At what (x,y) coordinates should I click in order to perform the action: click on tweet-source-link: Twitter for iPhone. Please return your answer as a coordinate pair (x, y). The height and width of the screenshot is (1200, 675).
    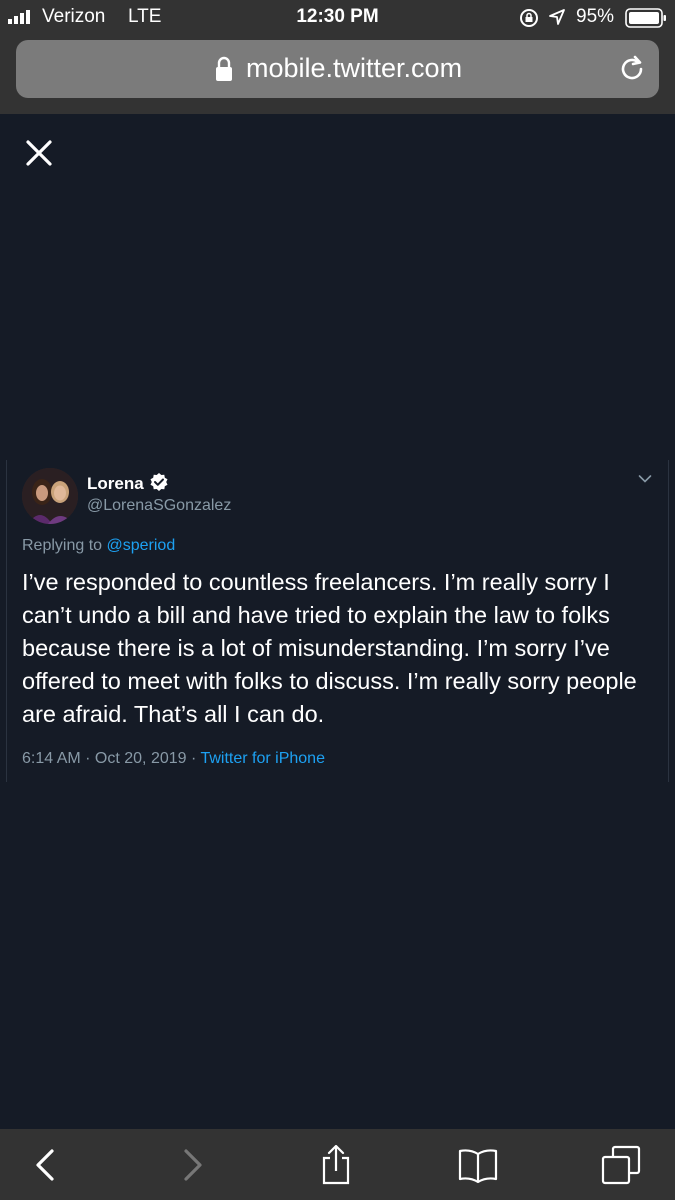
    Looking at the image, I should click on (262, 758).